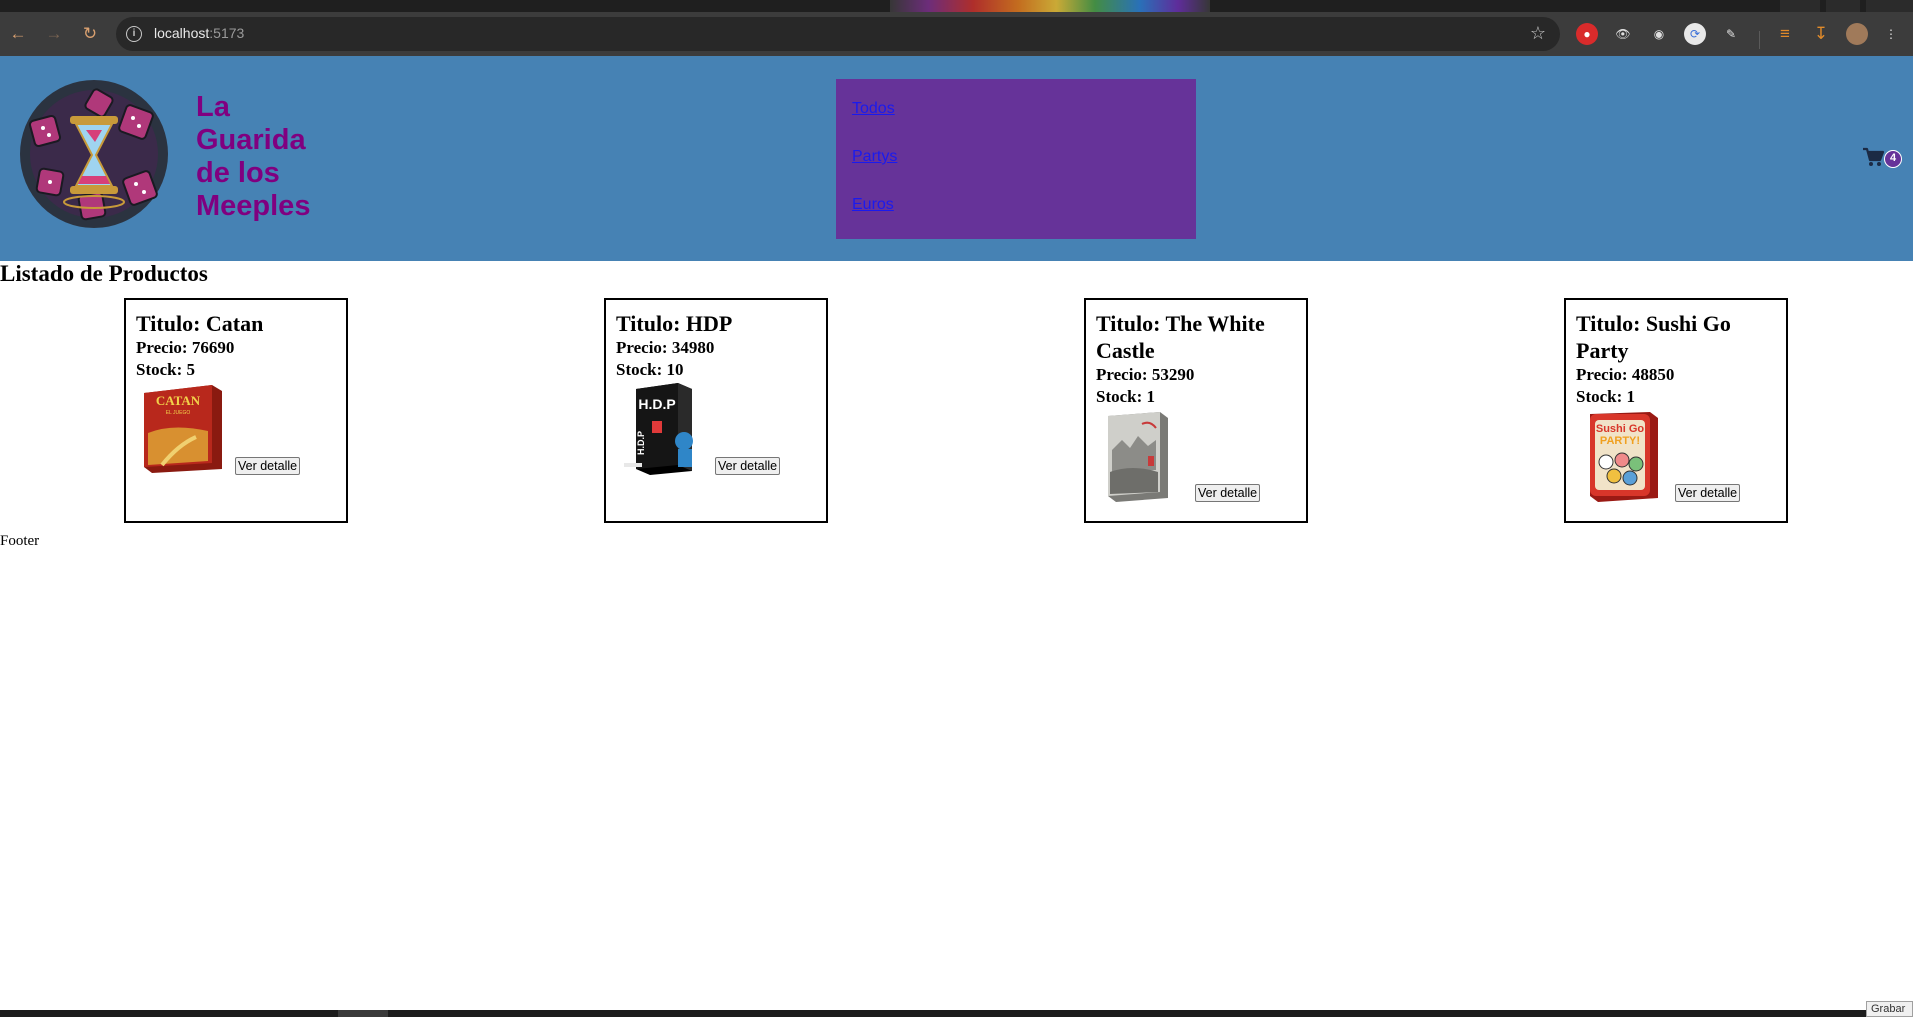  What do you see at coordinates (674, 323) in the screenshot?
I see `product-title: Titulo: HDP` at bounding box center [674, 323].